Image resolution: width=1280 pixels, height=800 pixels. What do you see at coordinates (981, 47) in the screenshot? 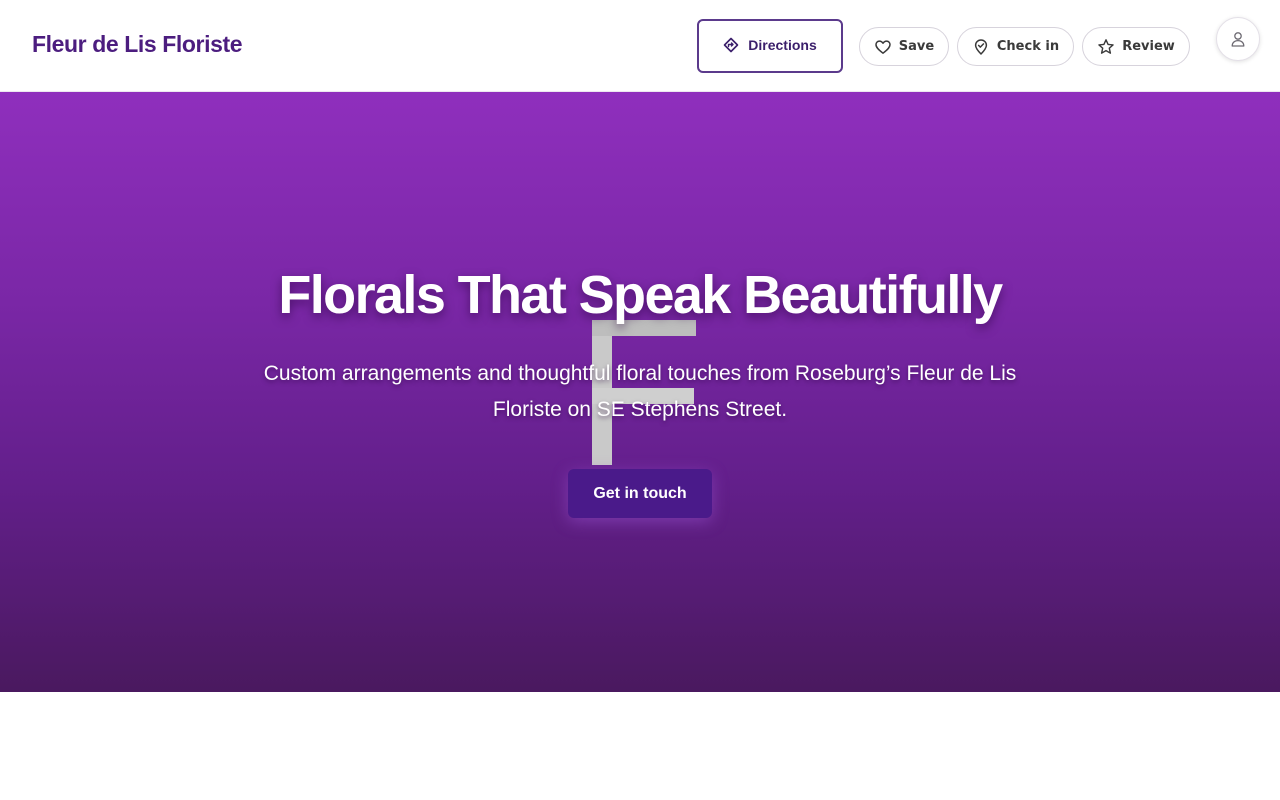
I see `map-pin-icon` at bounding box center [981, 47].